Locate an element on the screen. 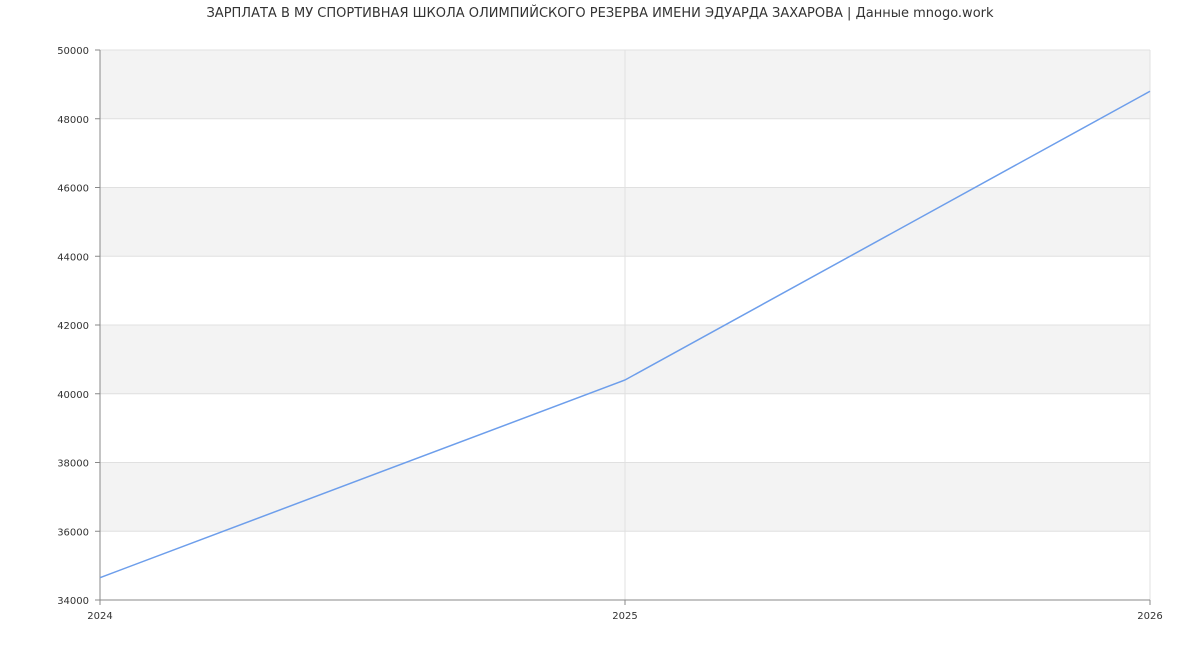  y-tick-label: 34000 is located at coordinates (73, 601).